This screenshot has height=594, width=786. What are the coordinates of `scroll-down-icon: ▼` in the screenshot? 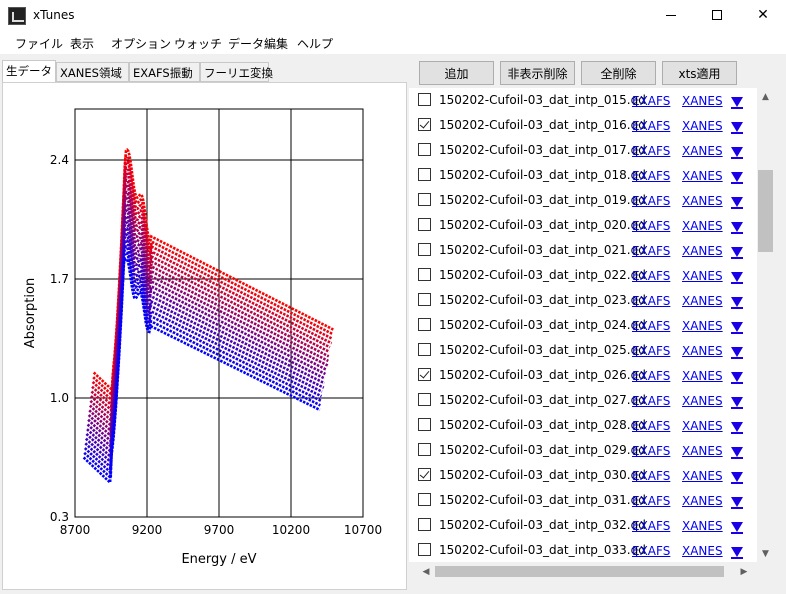 It's located at (765, 553).